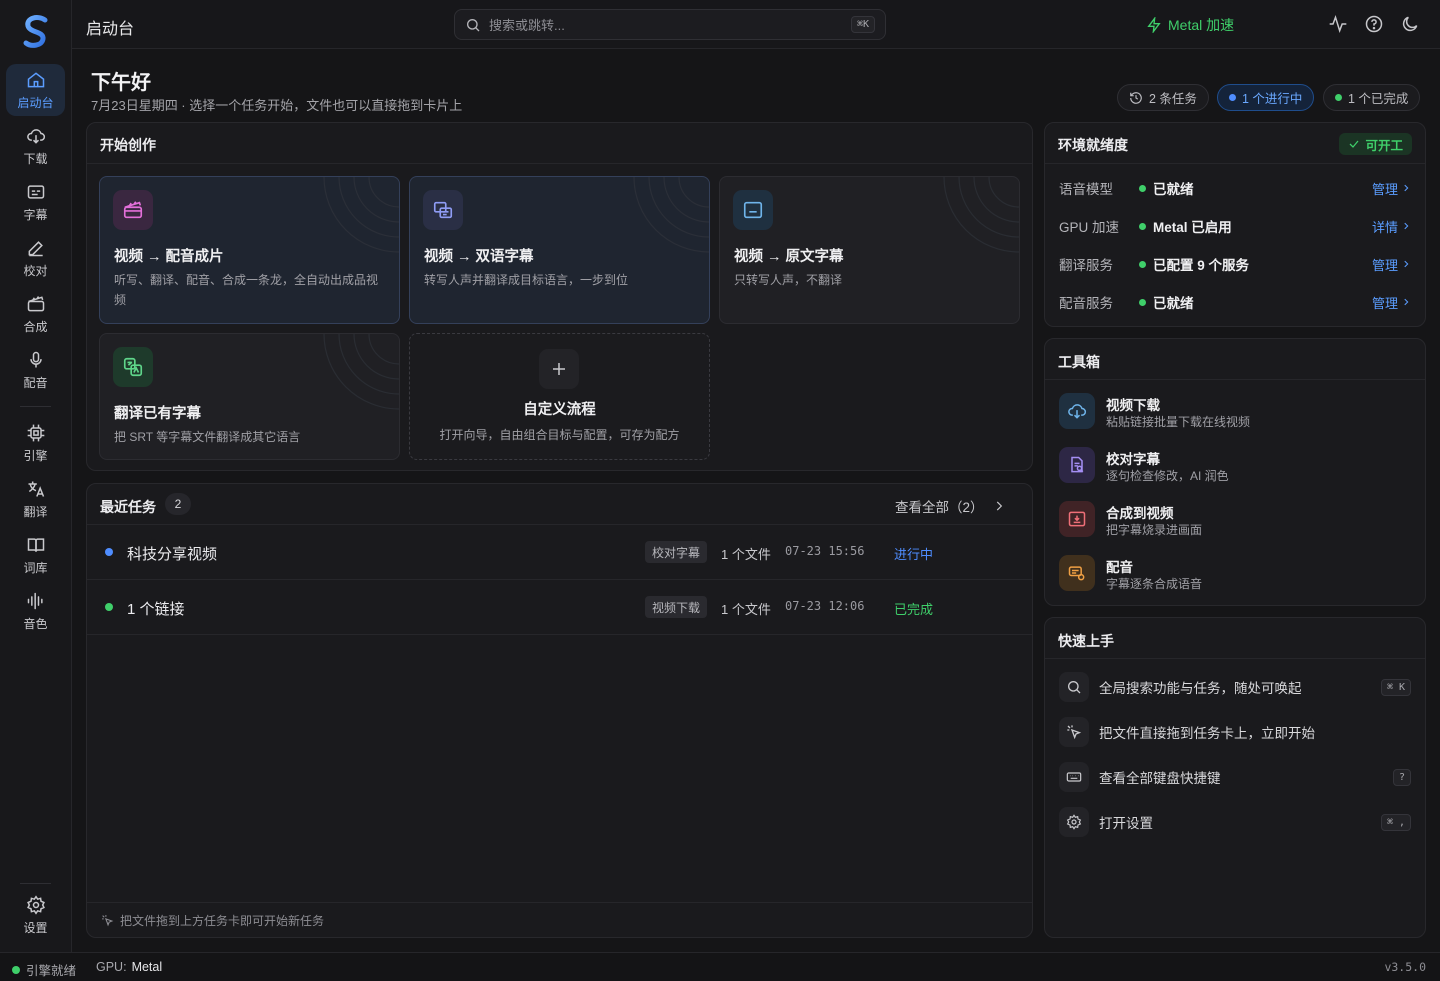 The height and width of the screenshot is (981, 1440). Describe the element at coordinates (172, 554) in the screenshot. I see `task-name: 科技分享视频` at that location.